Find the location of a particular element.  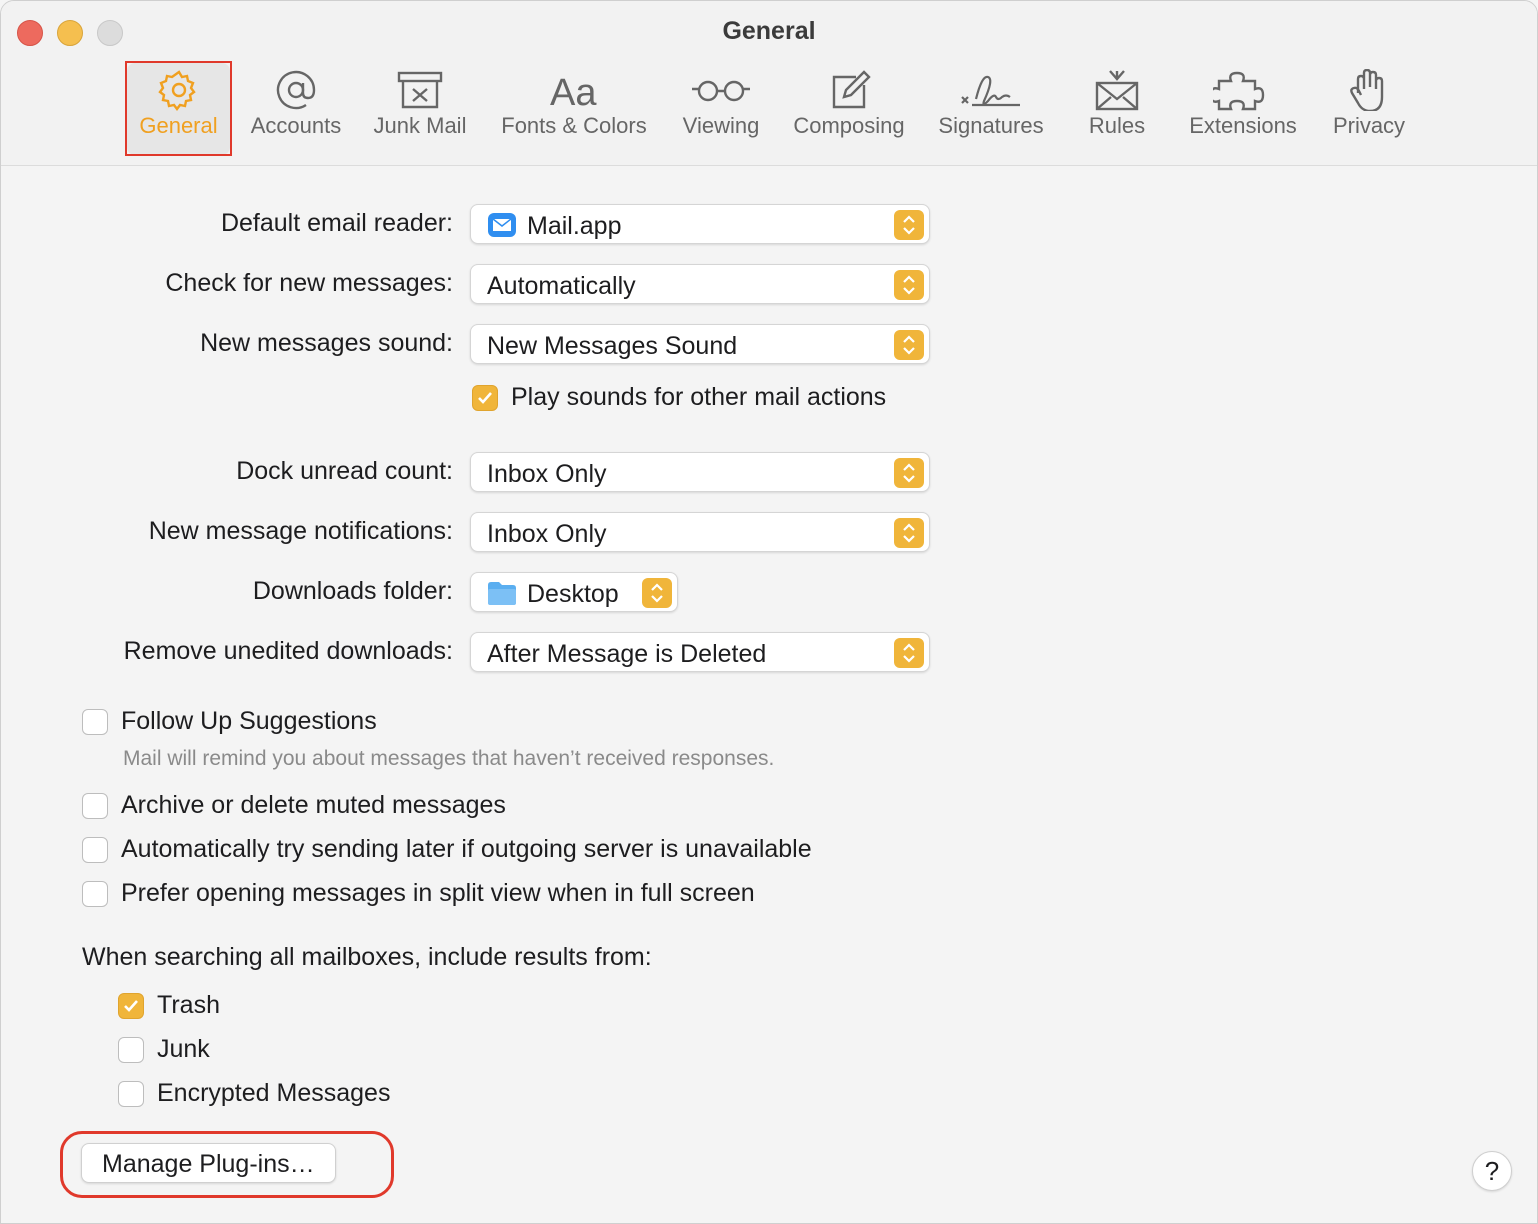

general-tab-highlight is located at coordinates (178, 108).